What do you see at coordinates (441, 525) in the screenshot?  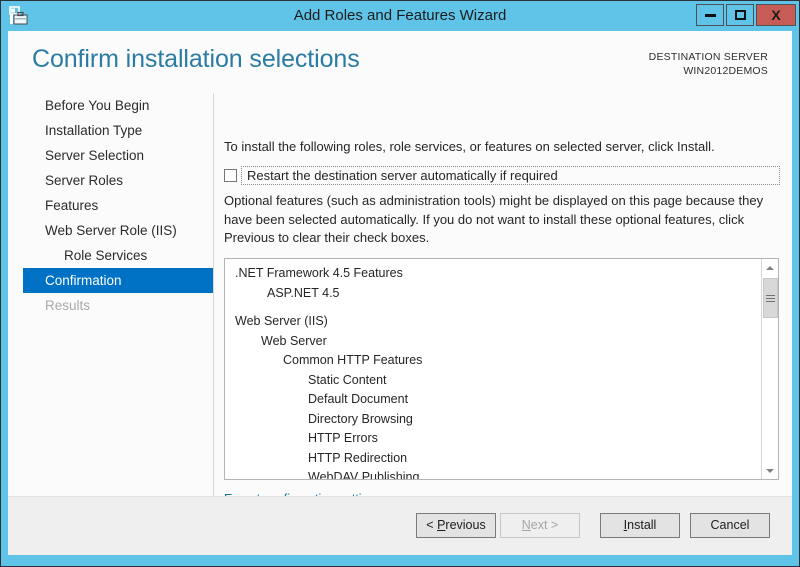 I see `previous-accesskey: P` at bounding box center [441, 525].